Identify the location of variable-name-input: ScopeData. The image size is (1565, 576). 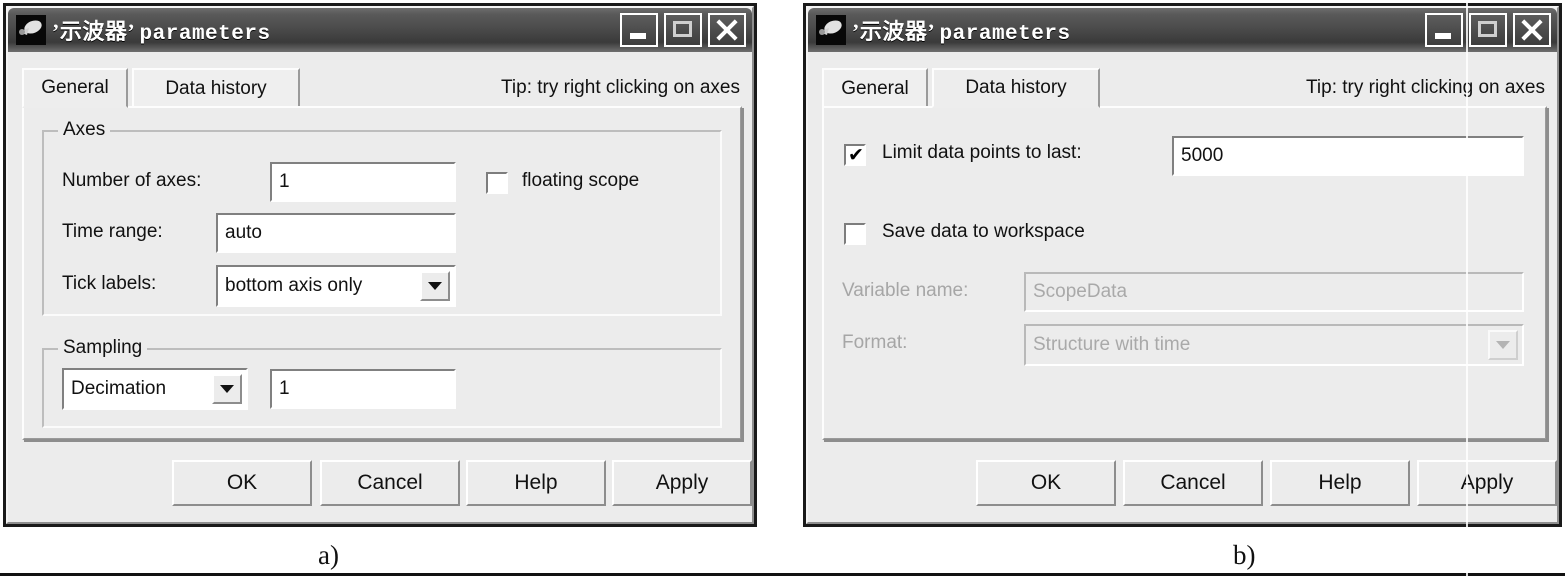
(1274, 292).